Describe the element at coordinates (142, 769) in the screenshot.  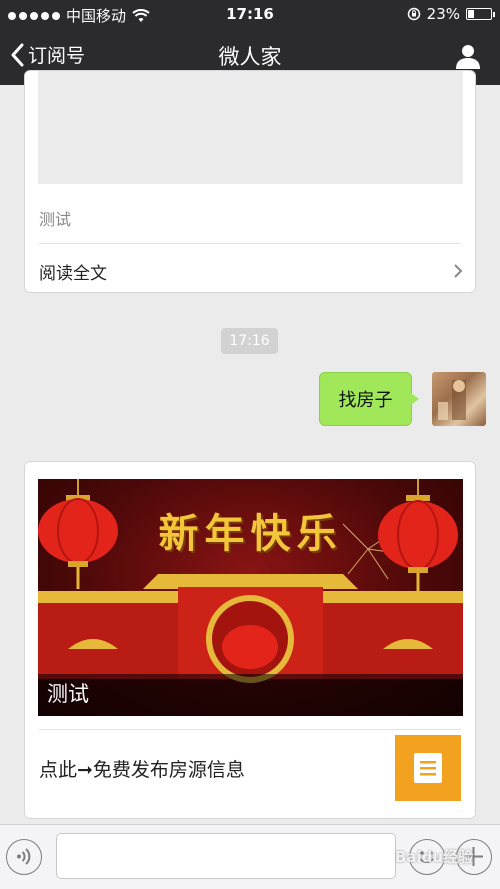
I see `news-item-title: 点此➞免费发布房源信息` at that location.